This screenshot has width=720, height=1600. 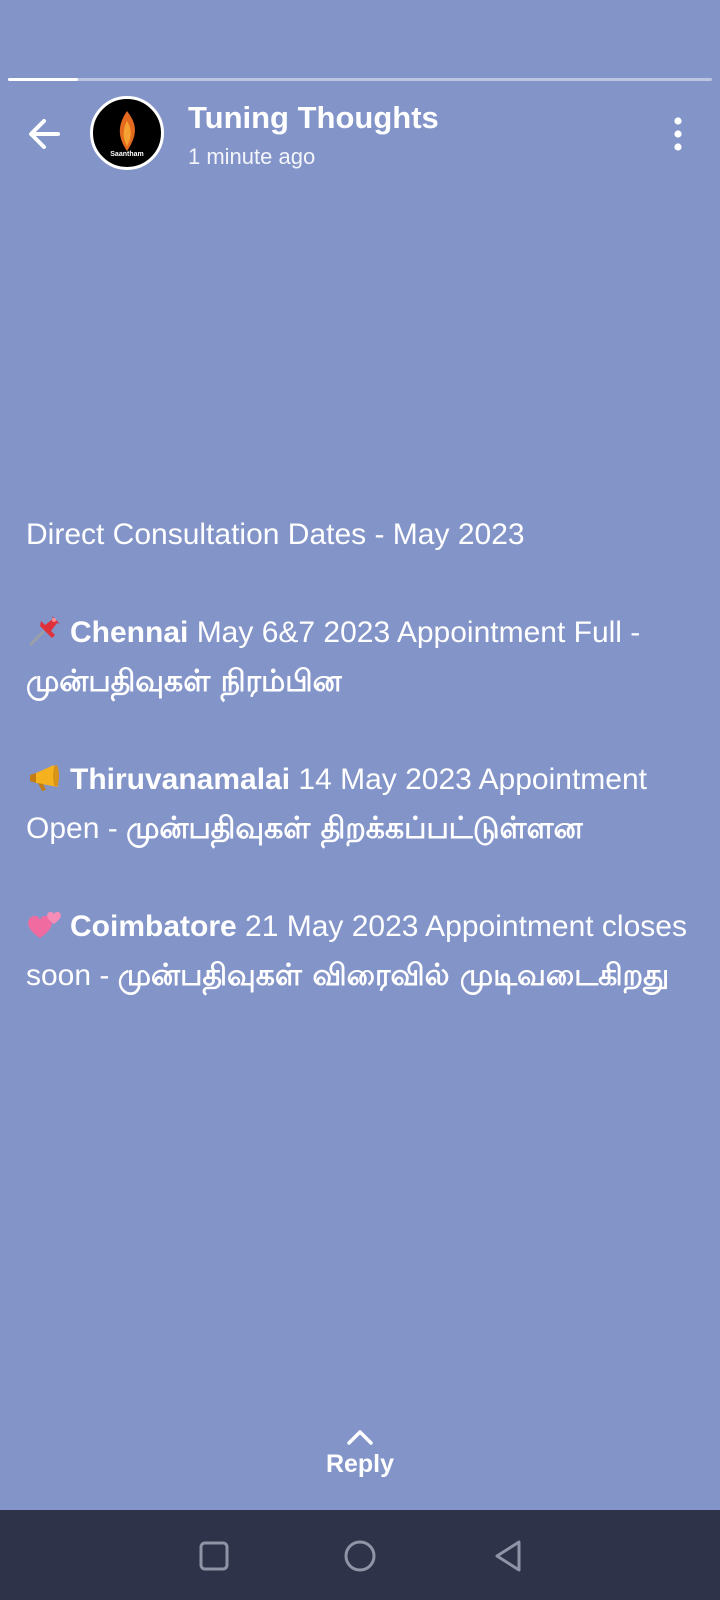 What do you see at coordinates (43, 79) in the screenshot?
I see `story-progress-fill` at bounding box center [43, 79].